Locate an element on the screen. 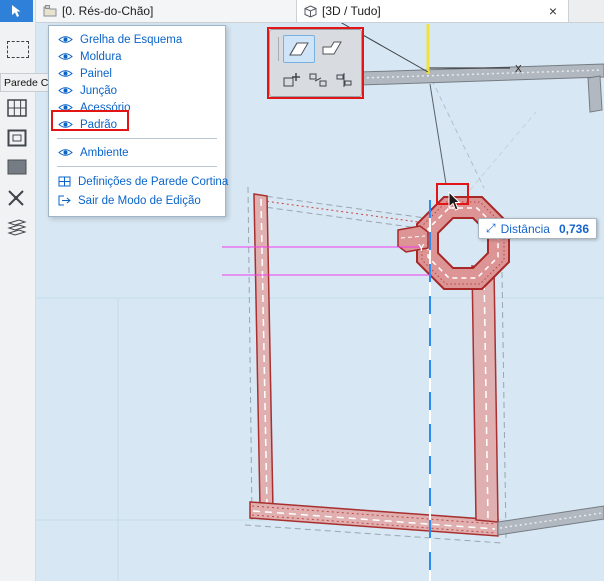 This screenshot has height=581, width=604. panel-tool is located at coordinates (17, 167).